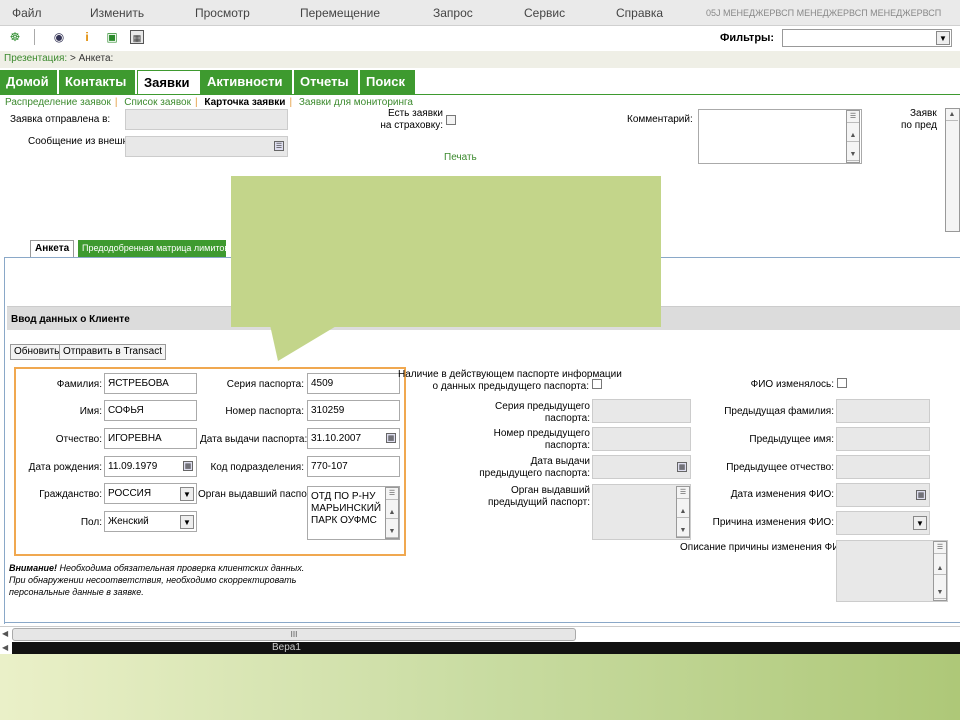 This screenshot has width=960, height=720. What do you see at coordinates (534, 473) in the screenshot?
I see `prev-date-label-2: предыдущего паспорта:` at bounding box center [534, 473].